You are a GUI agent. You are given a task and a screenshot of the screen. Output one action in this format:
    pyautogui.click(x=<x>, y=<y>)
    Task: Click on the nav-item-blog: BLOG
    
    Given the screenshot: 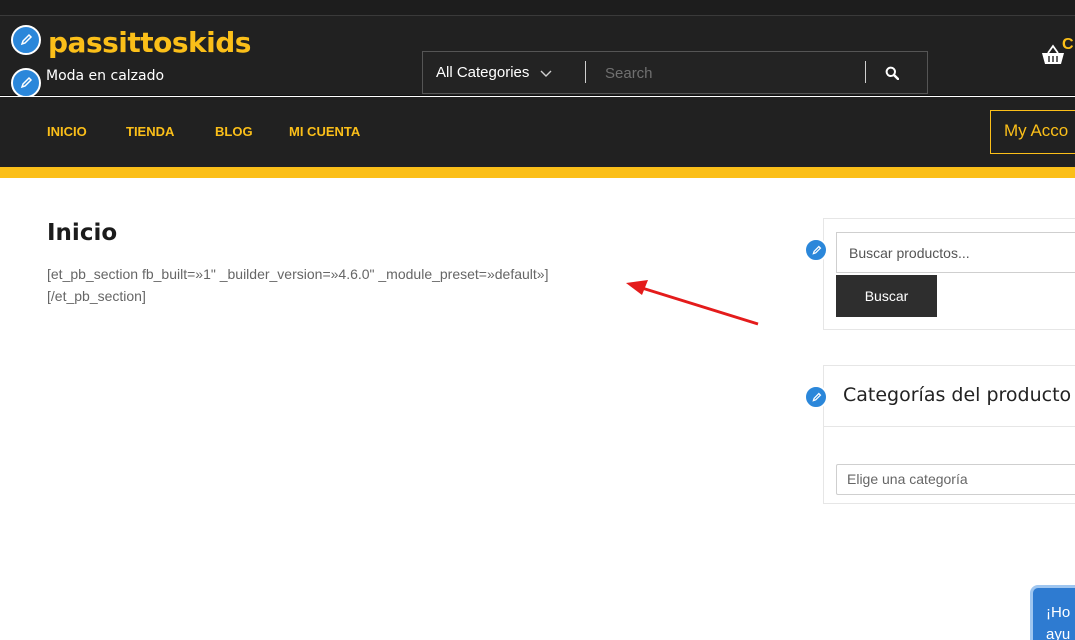 What is the action you would take?
    pyautogui.click(x=234, y=131)
    